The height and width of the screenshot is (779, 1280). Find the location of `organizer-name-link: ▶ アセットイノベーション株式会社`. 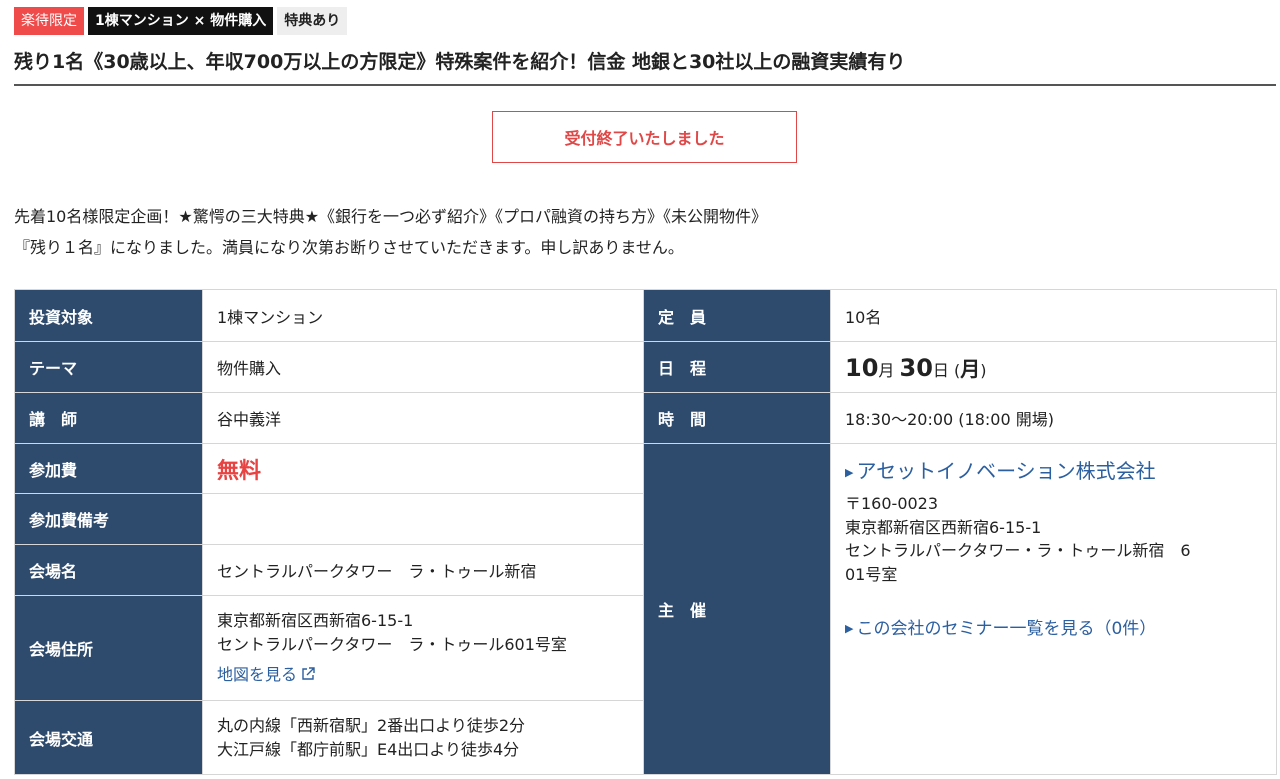

organizer-name-link: ▶ アセットイノベーション株式会社 is located at coordinates (1053, 472).